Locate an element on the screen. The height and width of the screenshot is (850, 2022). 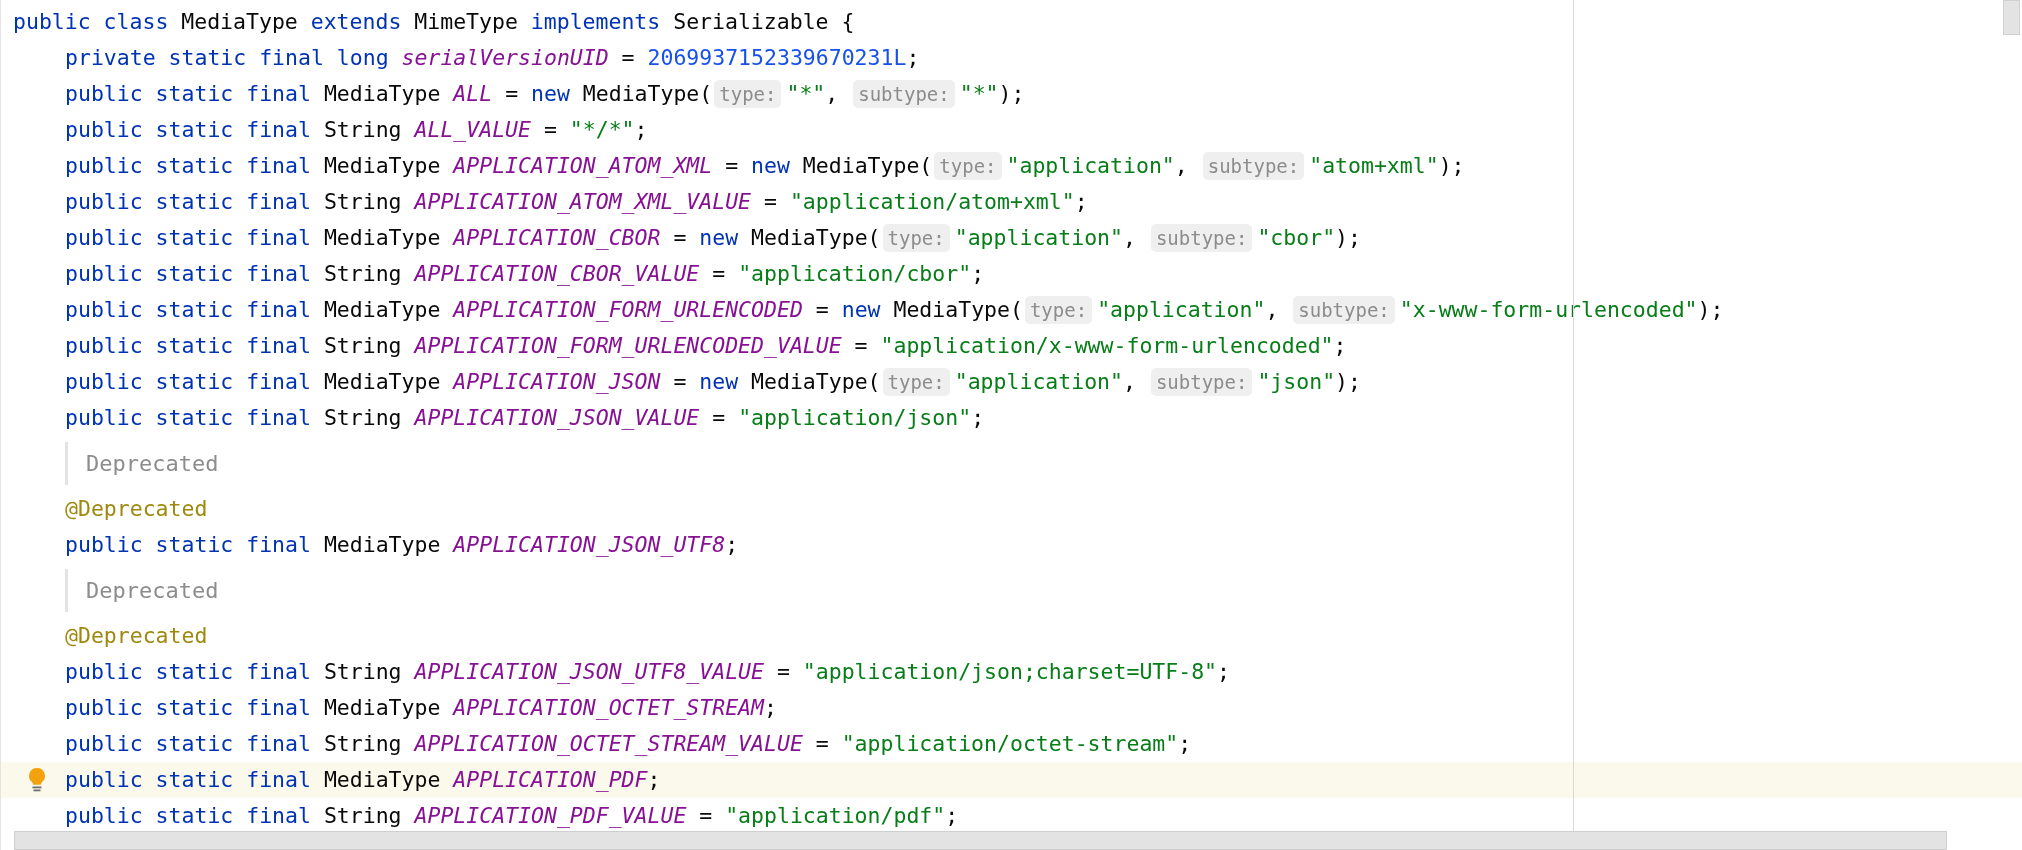
code-text: public static final String APPLICATION_CBOR_VALUE = "application/cbor"; is located at coordinates (525, 274).